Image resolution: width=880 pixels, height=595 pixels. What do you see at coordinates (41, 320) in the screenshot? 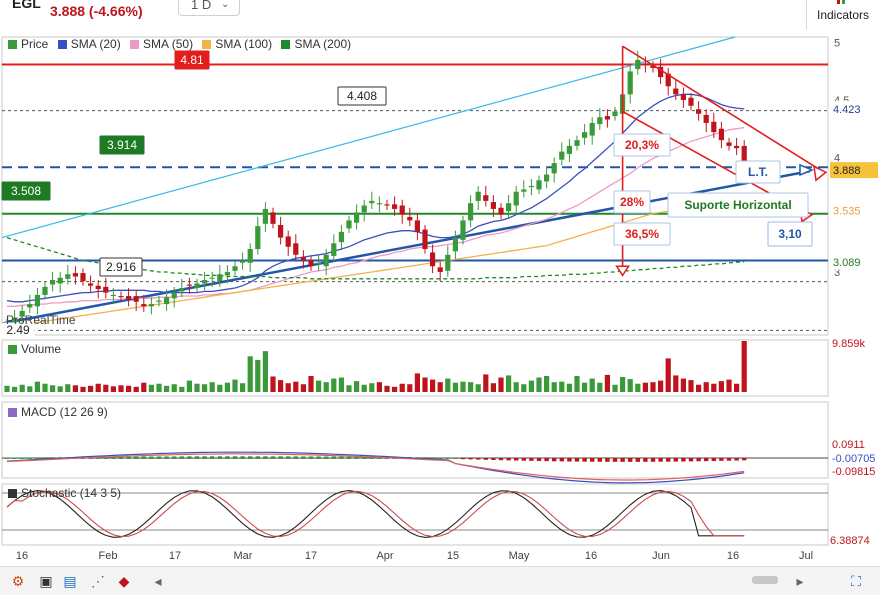
I see `watermark-text: ProRealTime` at bounding box center [41, 320].